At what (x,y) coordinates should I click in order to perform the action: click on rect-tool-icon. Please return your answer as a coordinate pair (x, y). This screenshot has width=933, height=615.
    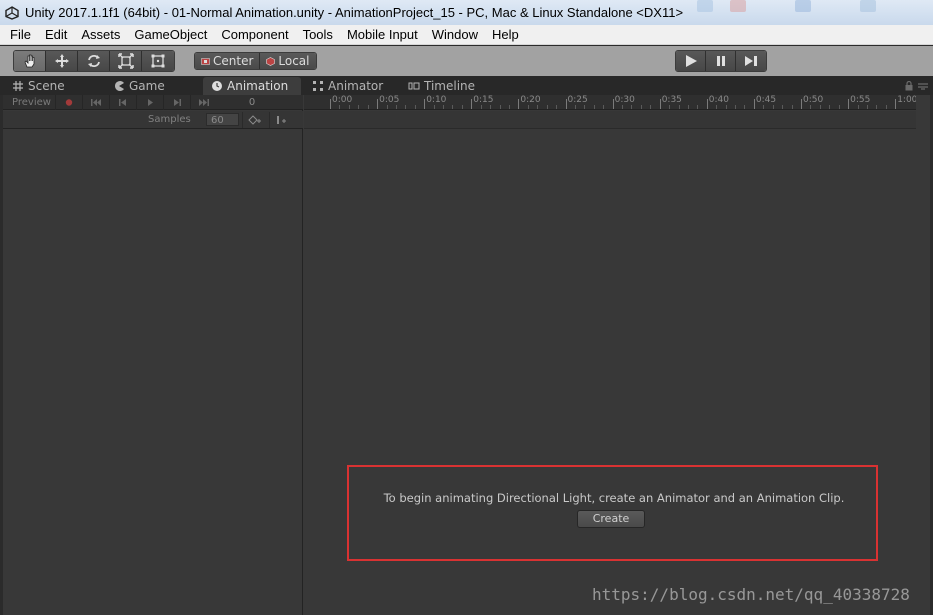
    Looking at the image, I should click on (158, 61).